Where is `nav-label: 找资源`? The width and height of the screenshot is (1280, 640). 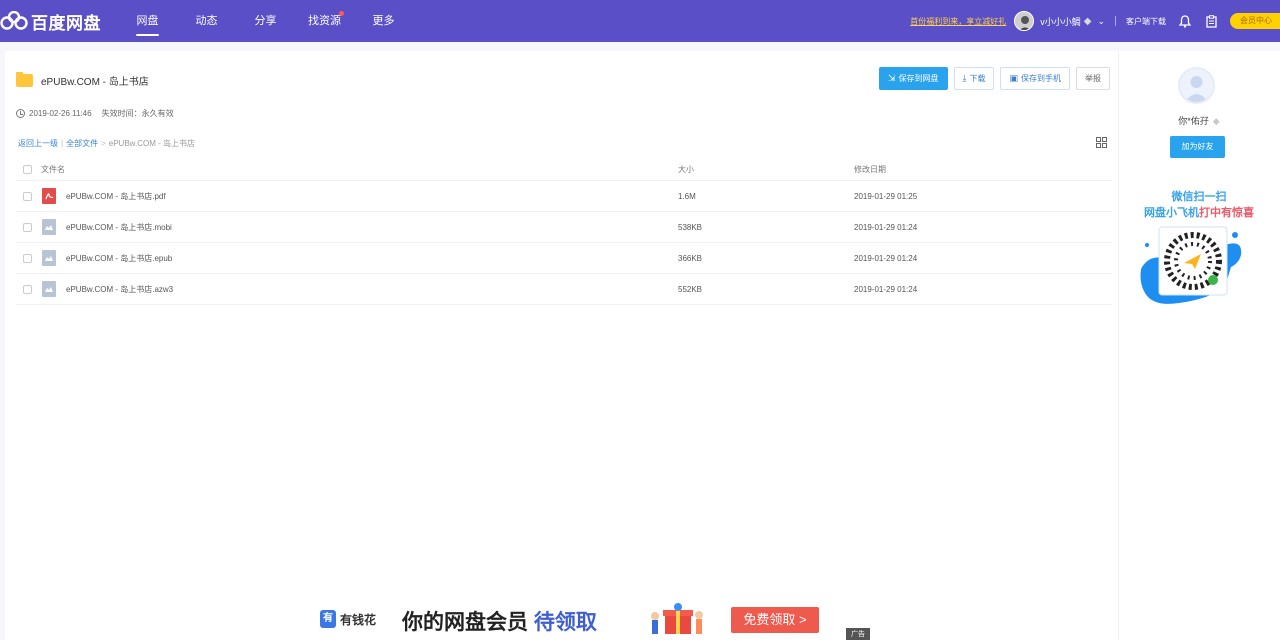
nav-label: 找资源 is located at coordinates (324, 21).